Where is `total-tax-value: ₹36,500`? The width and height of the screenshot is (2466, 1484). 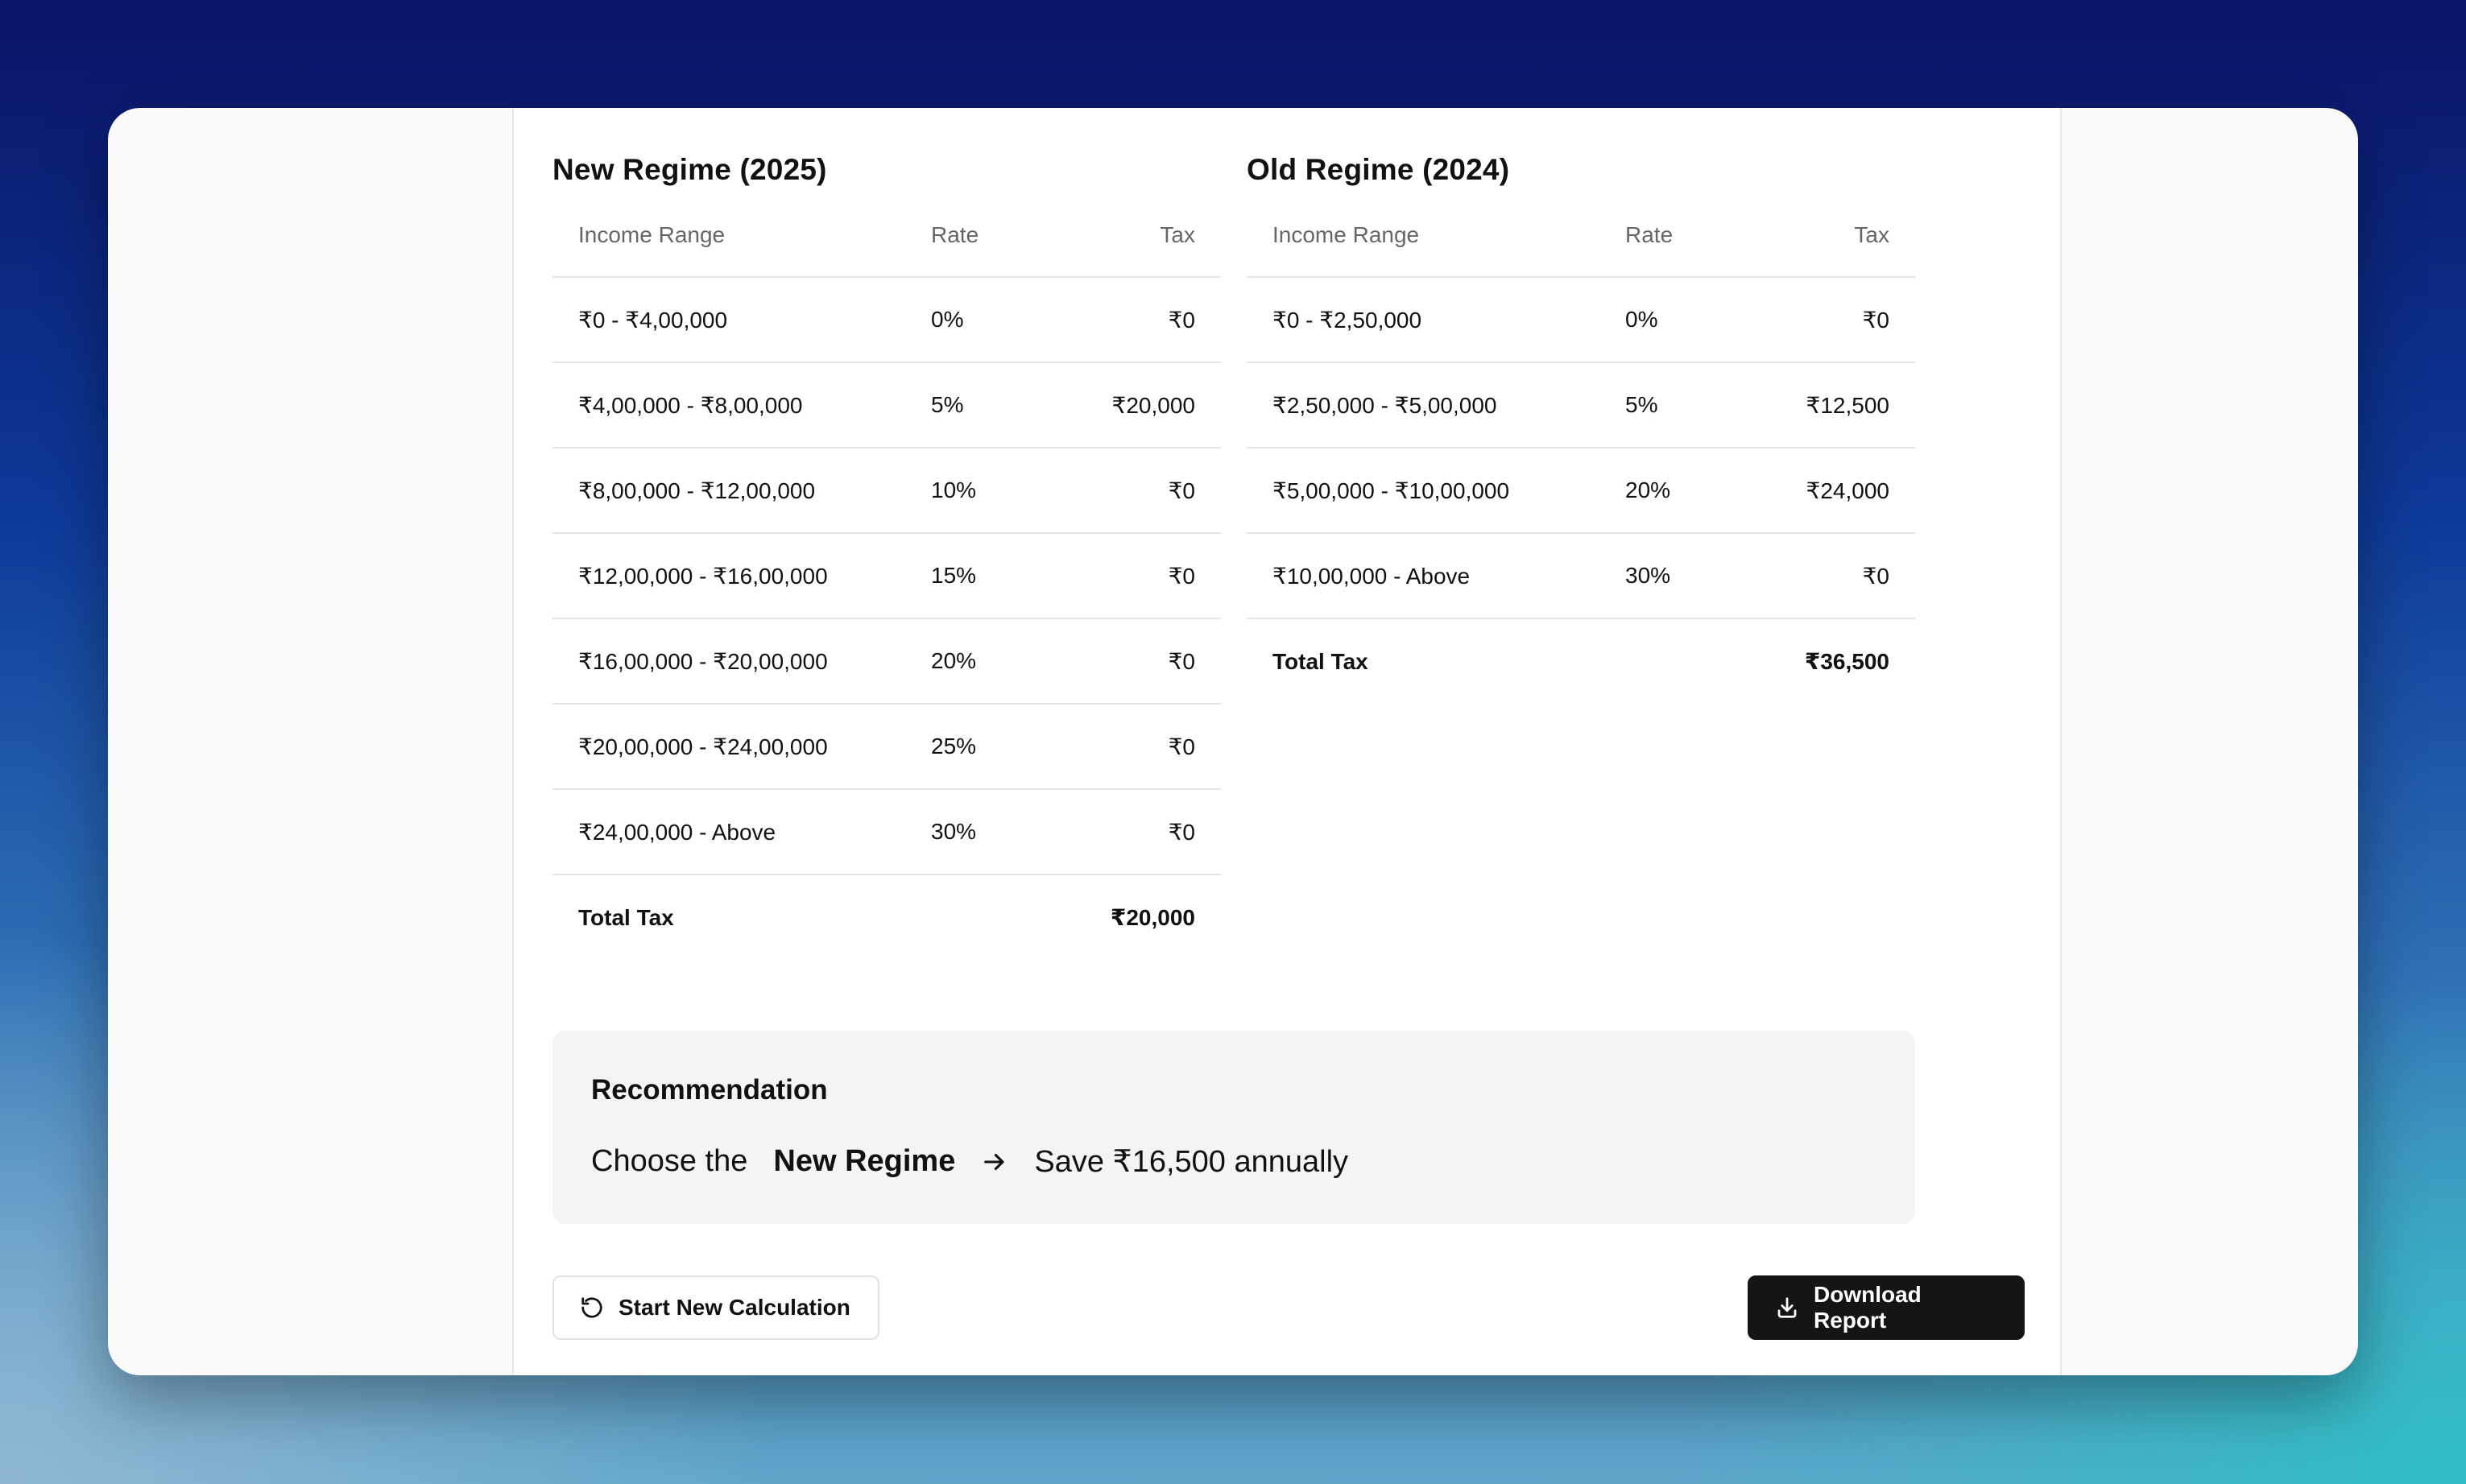
total-tax-value: ₹36,500 is located at coordinates (1846, 661).